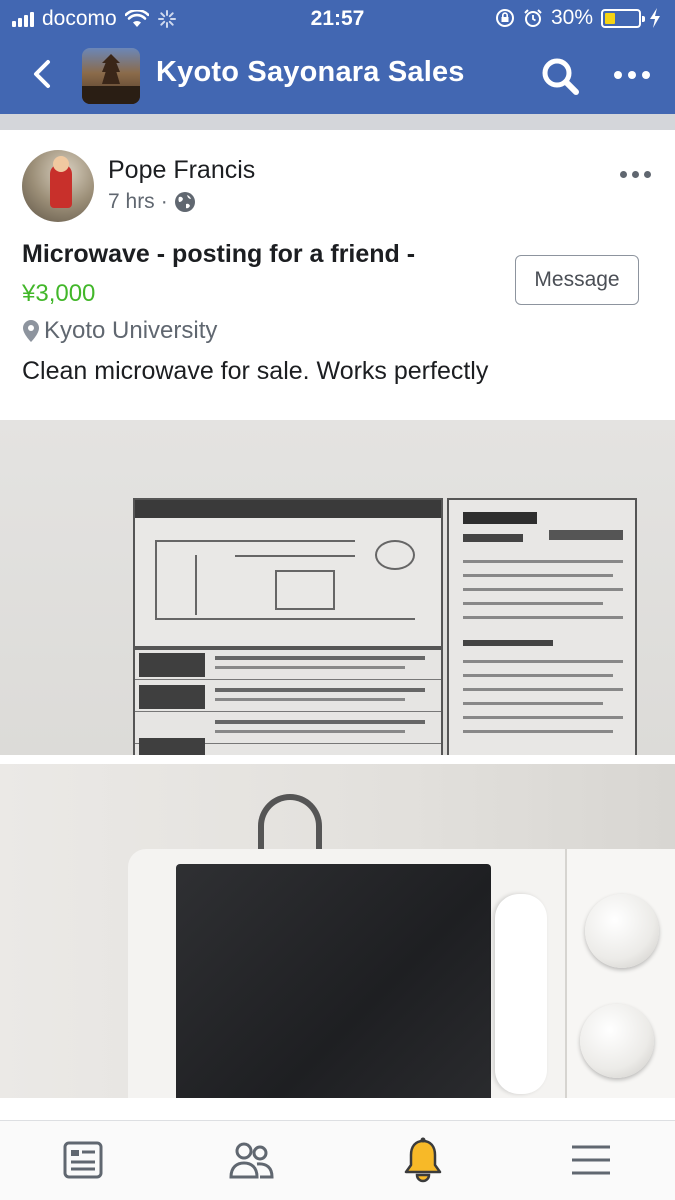 Image resolution: width=675 pixels, height=1200 pixels. Describe the element at coordinates (640, 174) in the screenshot. I see `post-options-button` at that location.